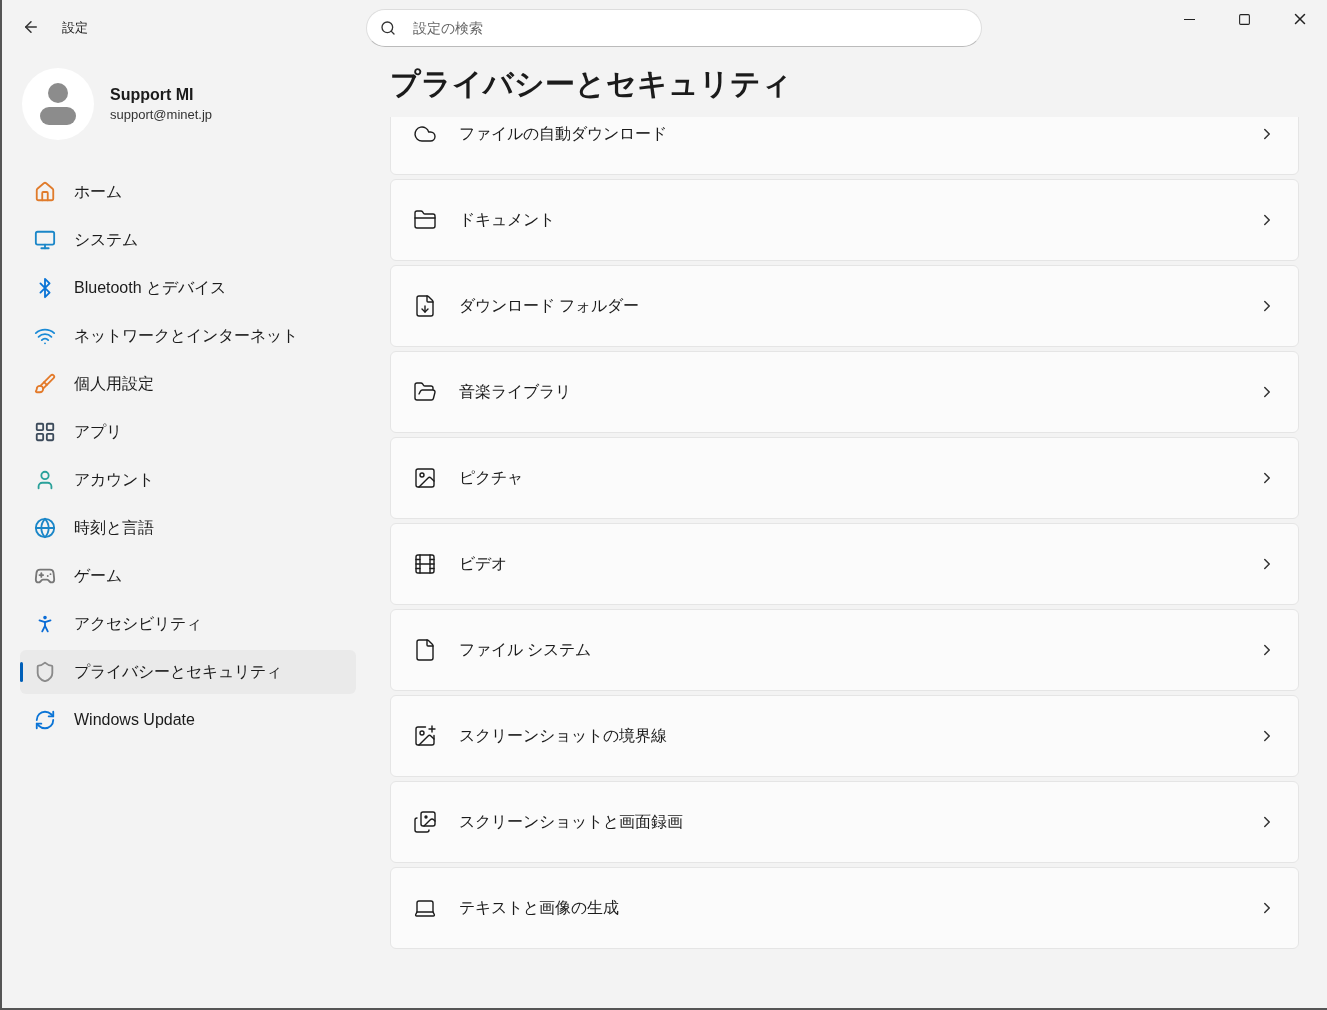 The height and width of the screenshot is (1010, 1327). What do you see at coordinates (844, 392) in the screenshot?
I see `settings-row: 音楽ライブラリ` at bounding box center [844, 392].